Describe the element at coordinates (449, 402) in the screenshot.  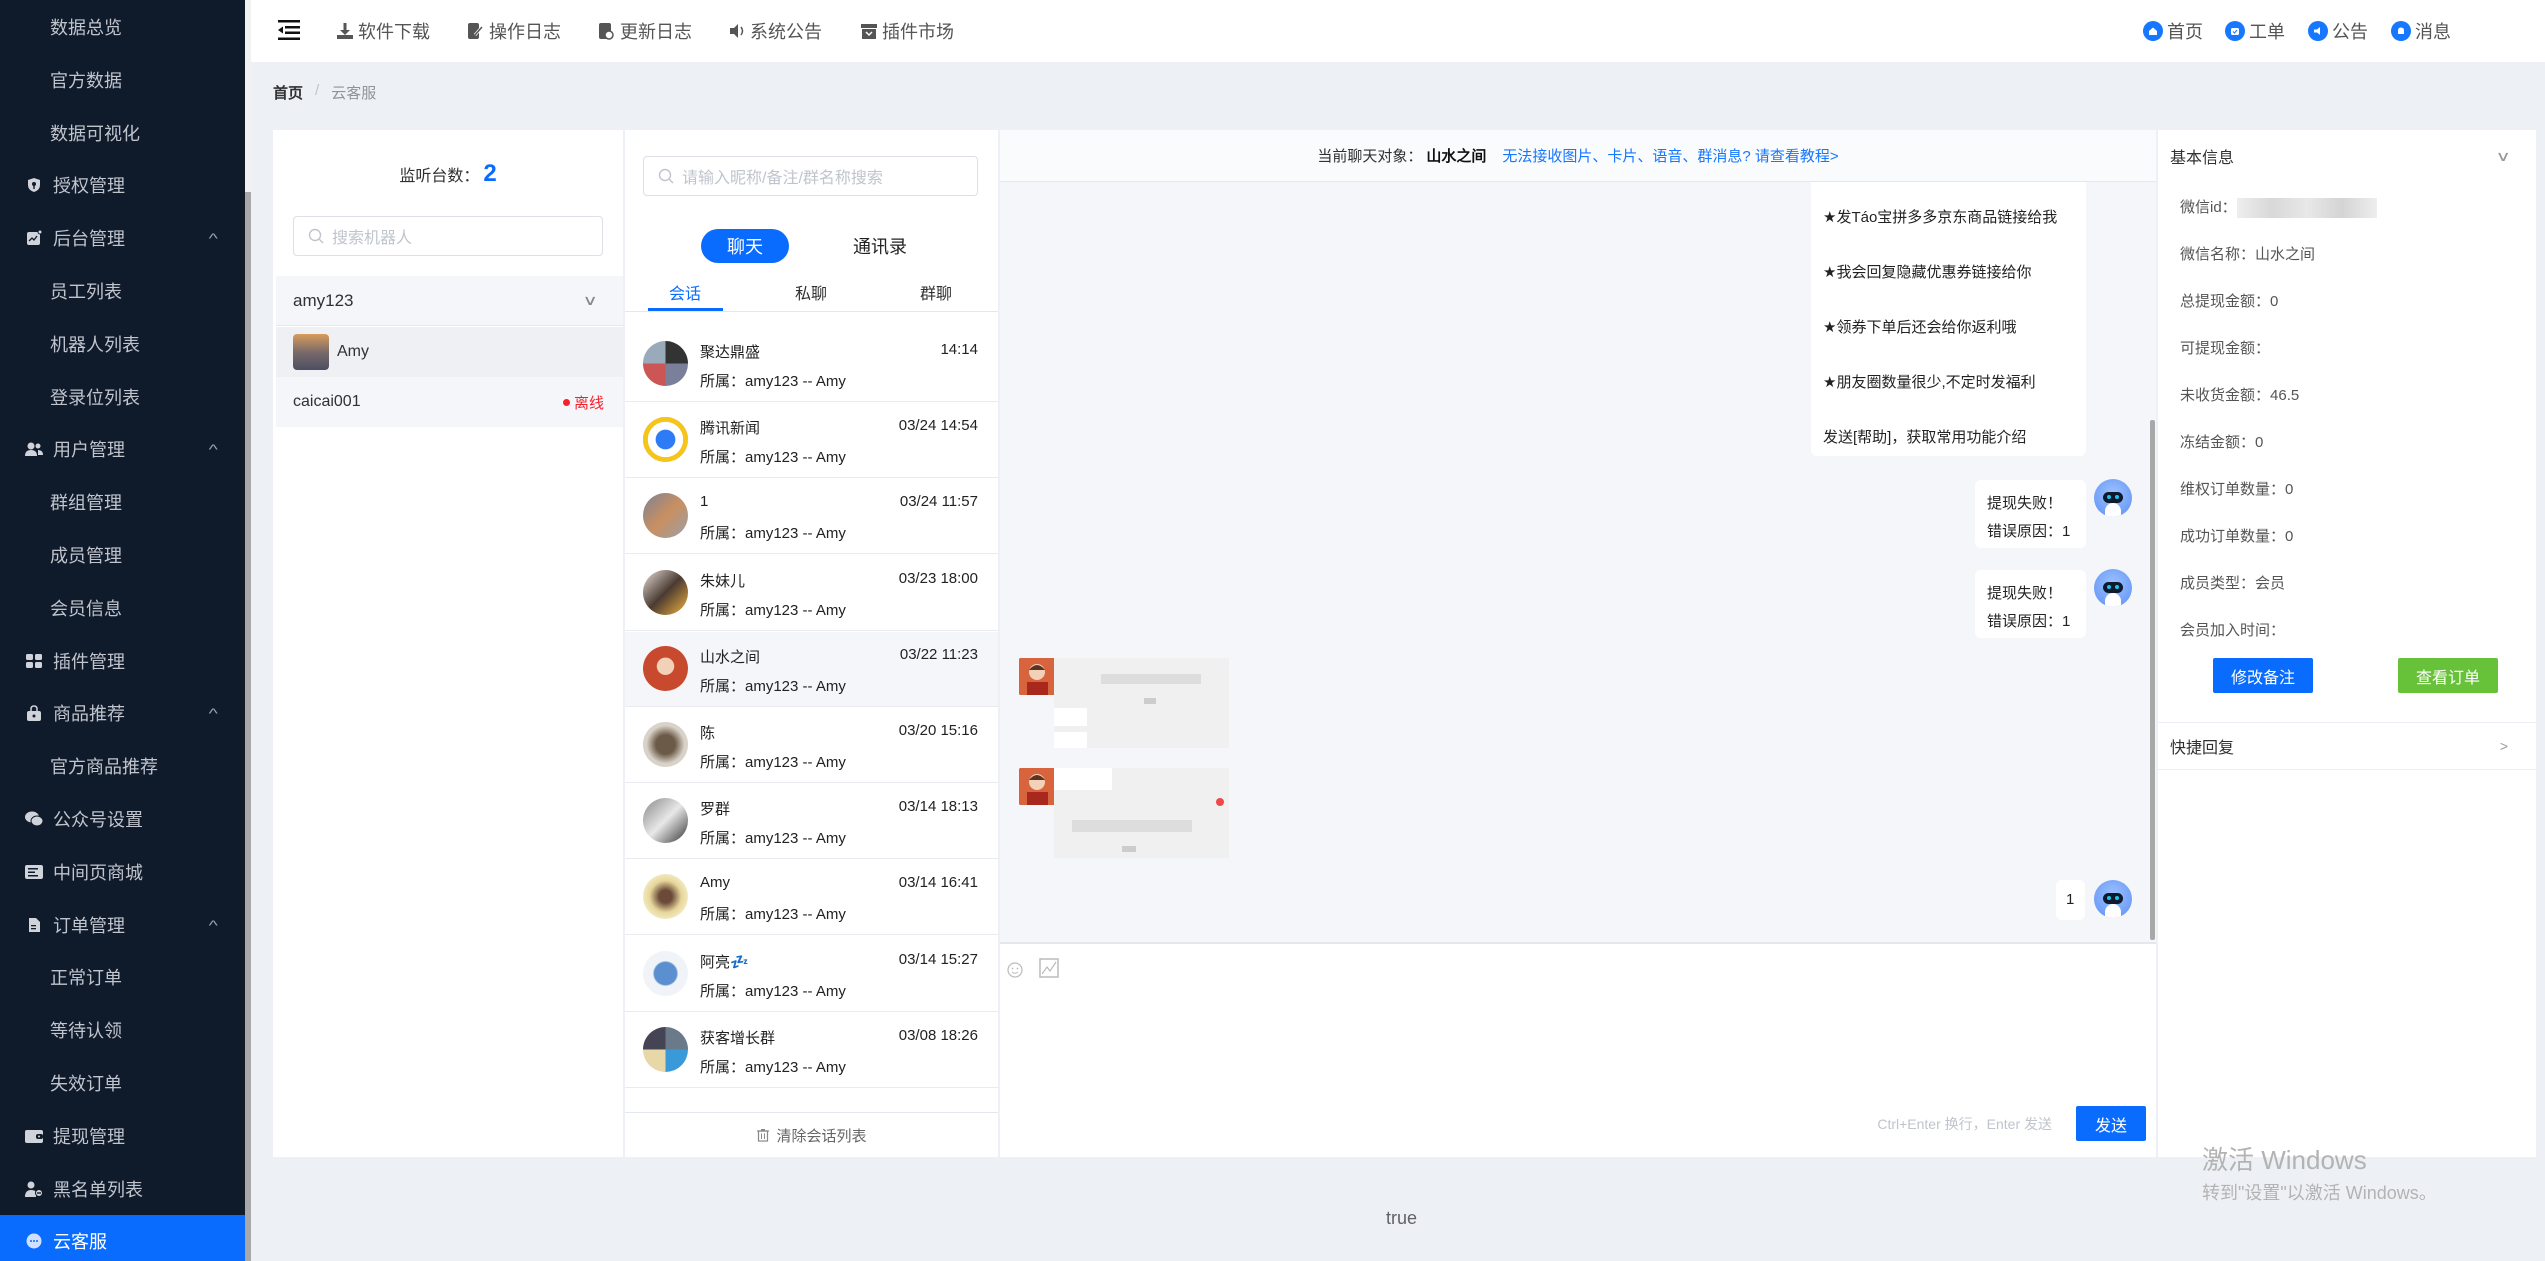
I see `robot-row: caicai001 离线` at that location.